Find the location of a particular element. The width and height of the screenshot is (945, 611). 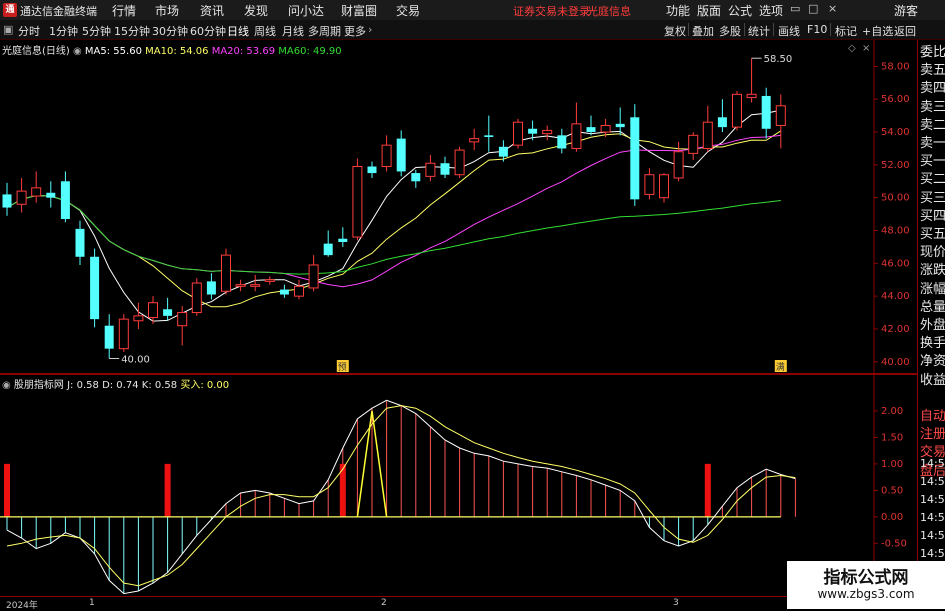

sidebar-item: 注册 is located at coordinates (932, 435).